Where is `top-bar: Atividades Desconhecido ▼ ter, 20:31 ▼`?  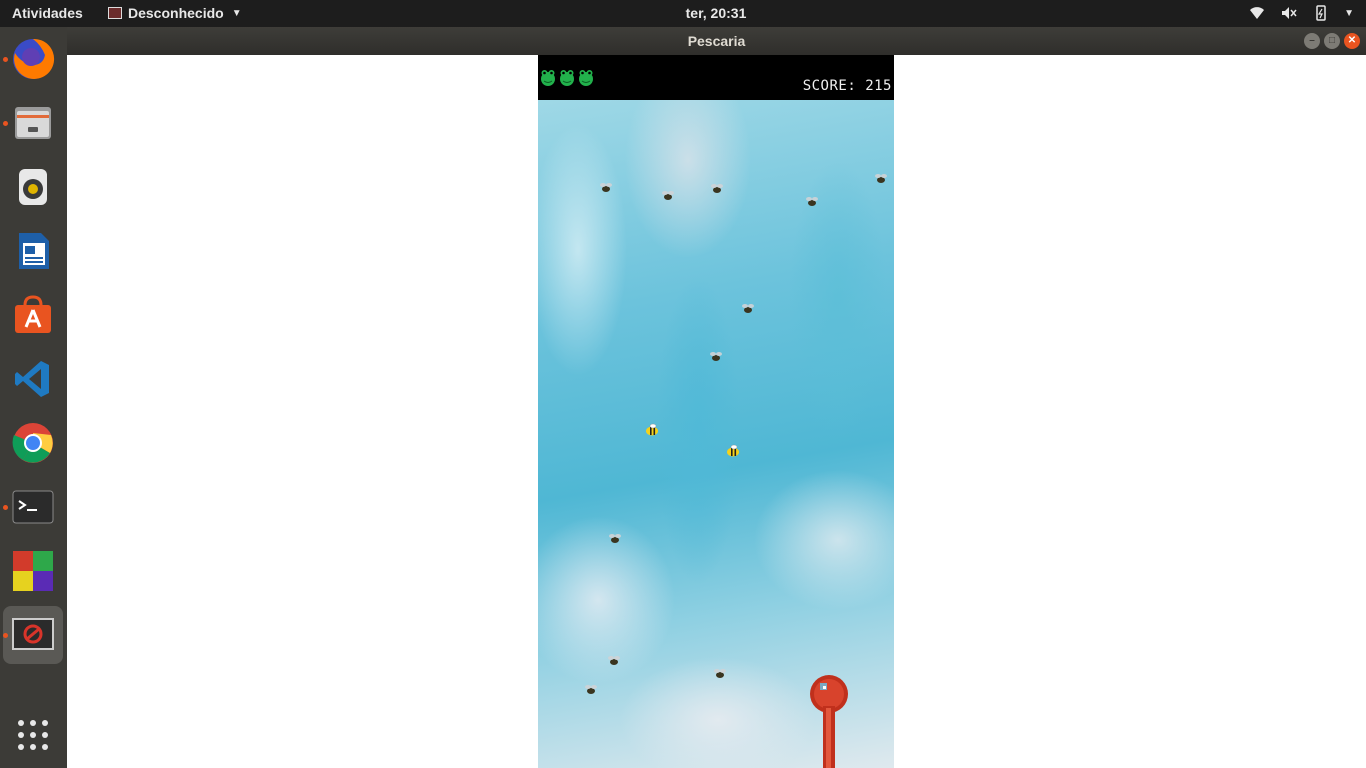 top-bar: Atividades Desconhecido ▼ ter, 20:31 ▼ is located at coordinates (683, 13).